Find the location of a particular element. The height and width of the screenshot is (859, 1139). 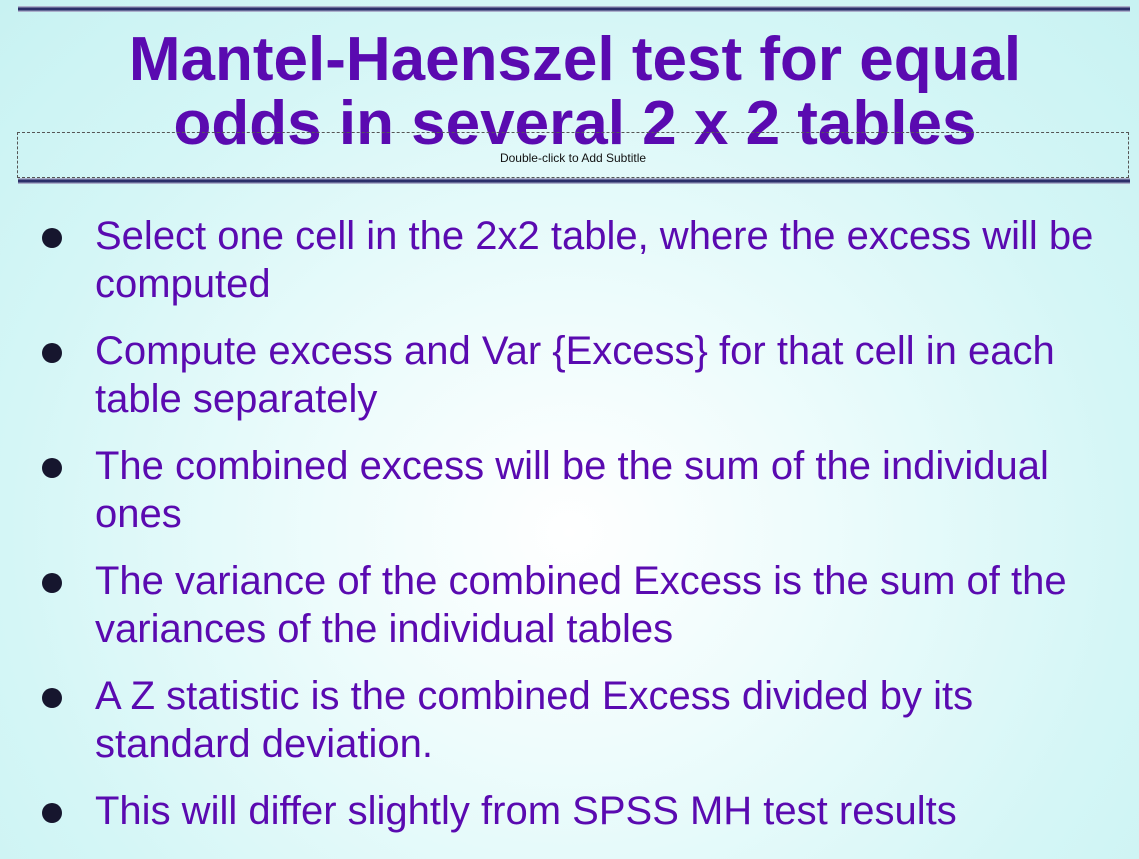

subtitle-placeholder-text: Double-click to Add Subtitle is located at coordinates (573, 158).